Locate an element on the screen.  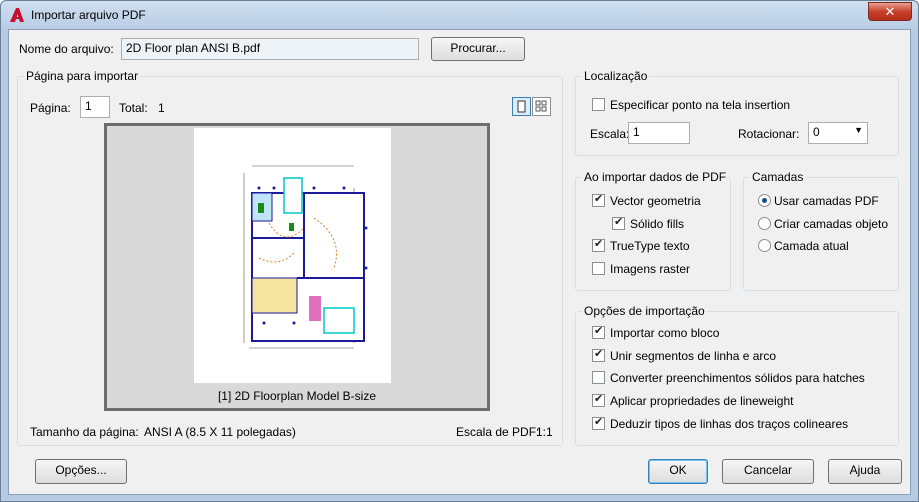
preview-caption: [1] 2D Floorplan Model B-size is located at coordinates (297, 396).